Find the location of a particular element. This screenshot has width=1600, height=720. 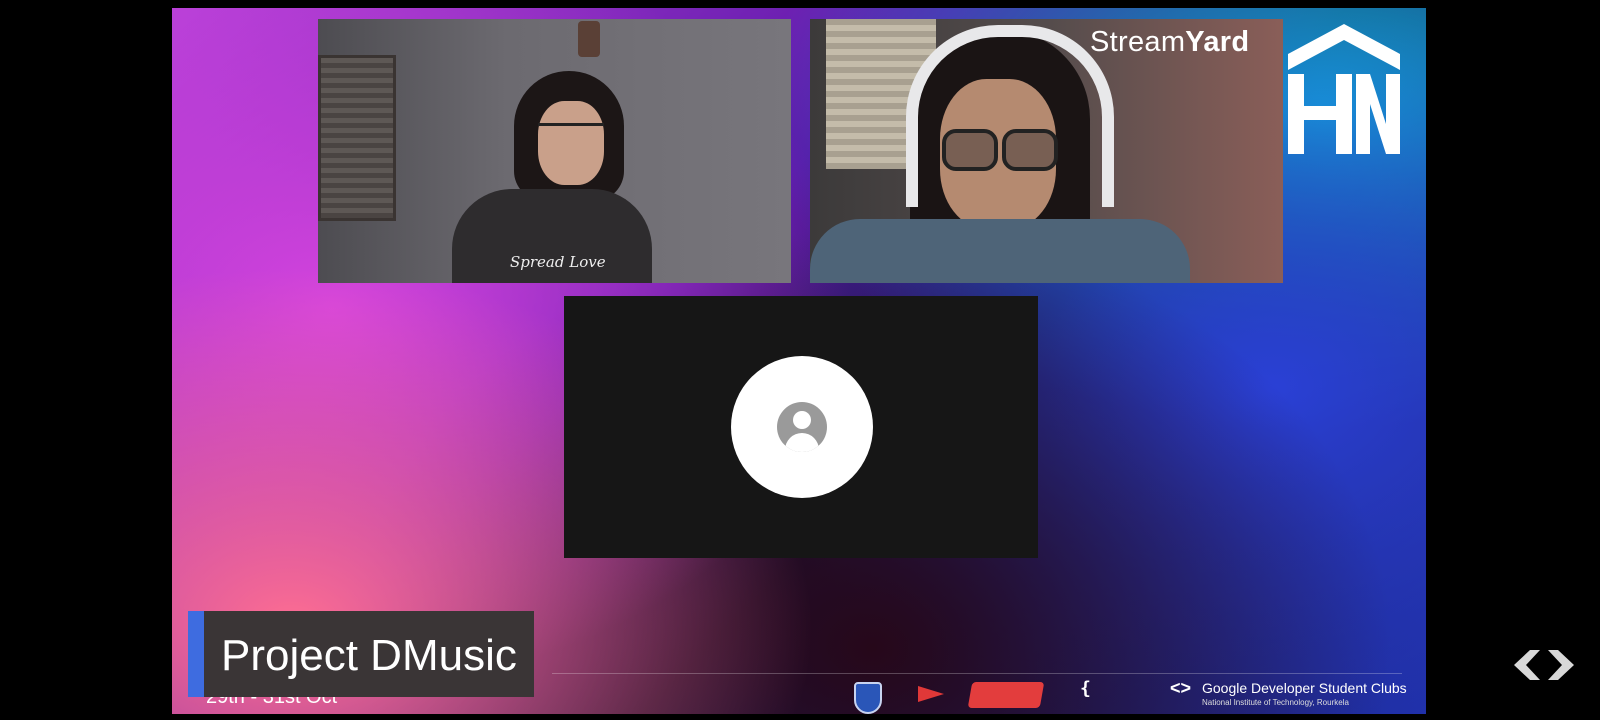

headphones is located at coordinates (1010, 116).